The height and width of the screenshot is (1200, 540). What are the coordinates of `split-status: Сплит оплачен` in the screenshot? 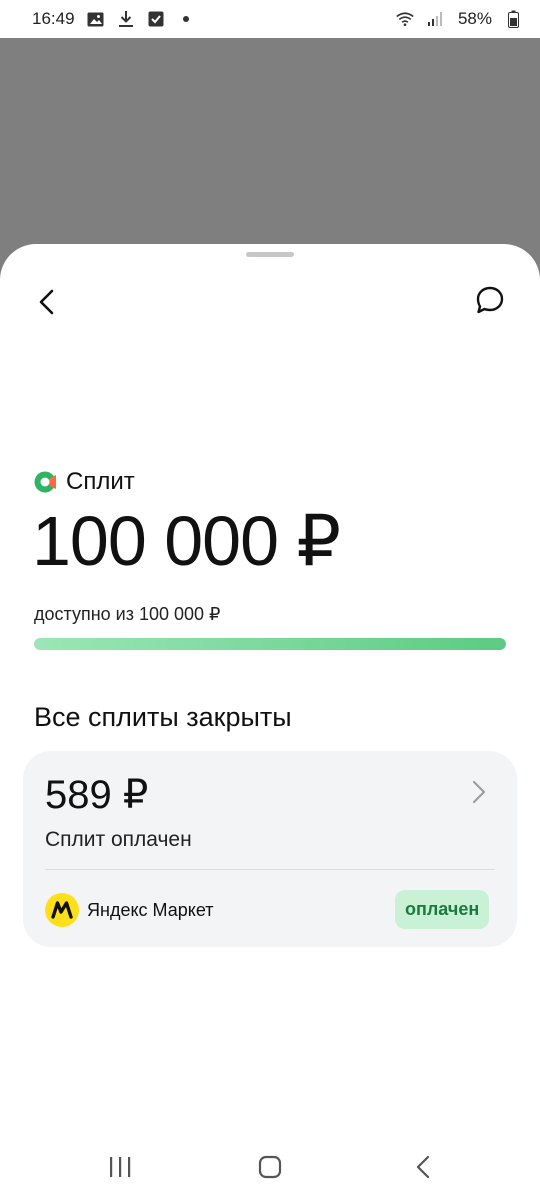 It's located at (118, 839).